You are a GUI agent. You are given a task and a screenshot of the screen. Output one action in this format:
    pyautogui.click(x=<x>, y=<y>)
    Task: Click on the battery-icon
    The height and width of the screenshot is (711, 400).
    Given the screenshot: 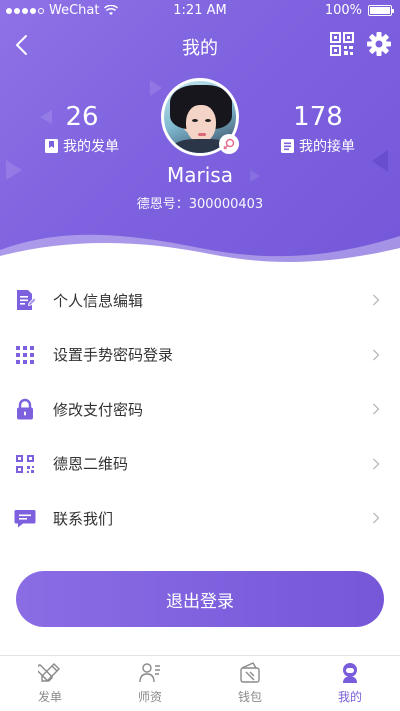 What is the action you would take?
    pyautogui.click(x=381, y=10)
    